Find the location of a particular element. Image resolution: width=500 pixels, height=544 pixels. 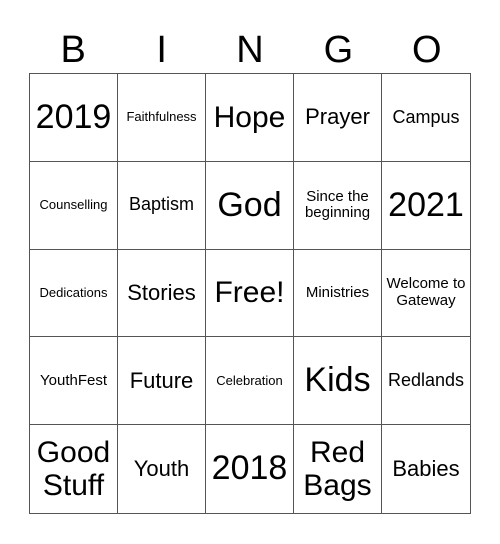

bingo-cell-text: Youth is located at coordinates (161, 468).